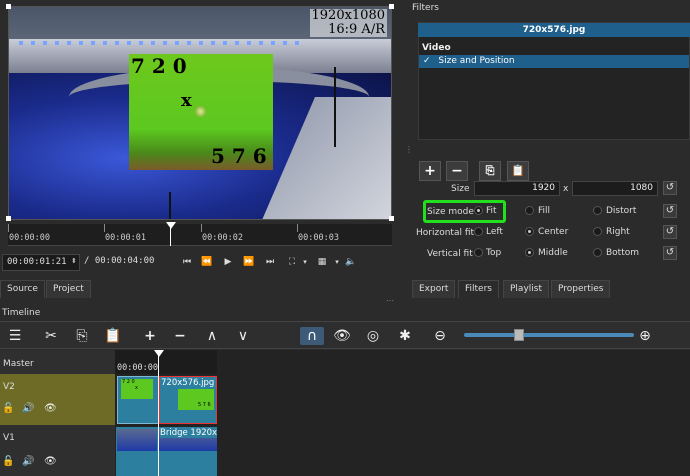 This screenshot has width=690, height=476. I want to click on ripple-icon: ◎, so click(373, 336).